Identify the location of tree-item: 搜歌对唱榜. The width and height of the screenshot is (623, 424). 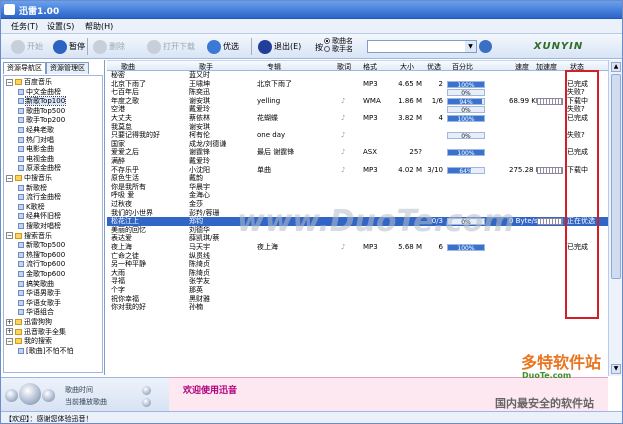
(39, 226).